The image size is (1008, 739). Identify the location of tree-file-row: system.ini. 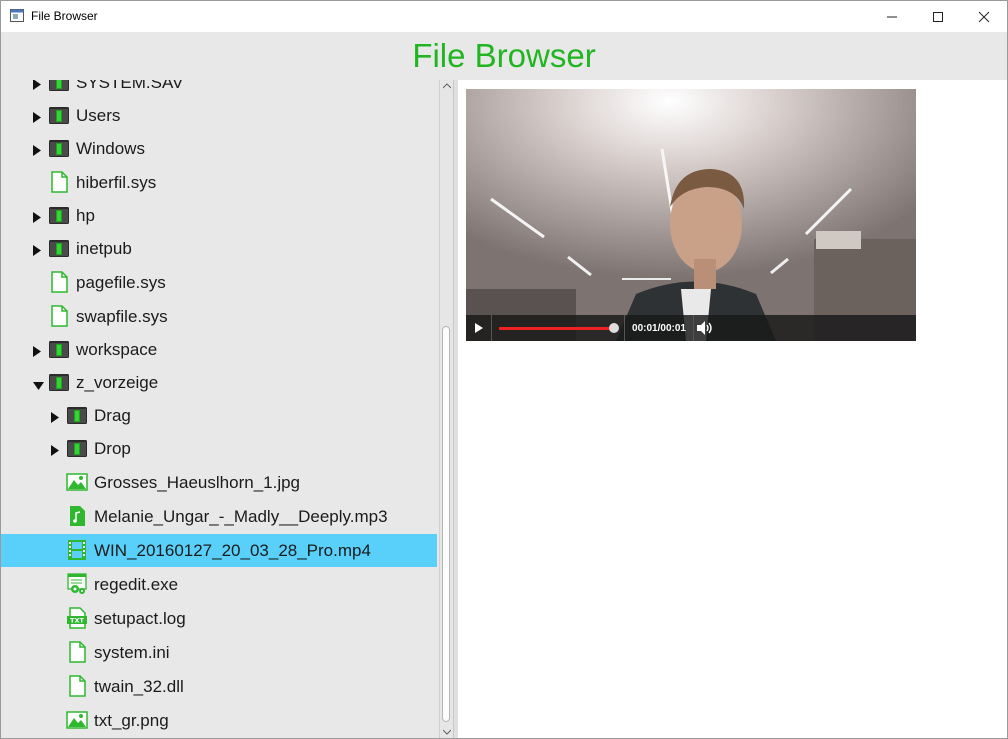
(219, 652).